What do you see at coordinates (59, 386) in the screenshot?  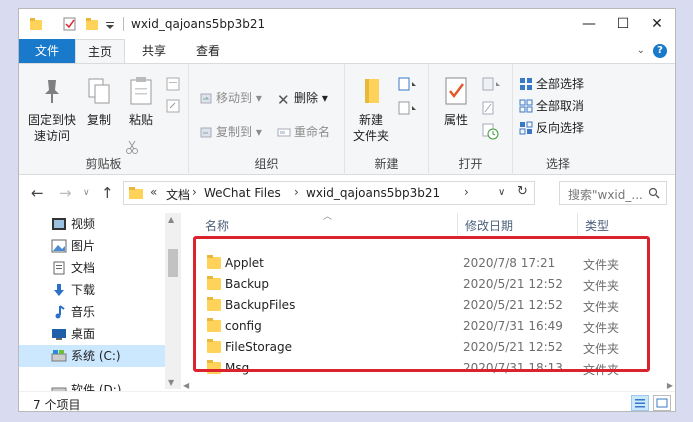 I see `drive-icon` at bounding box center [59, 386].